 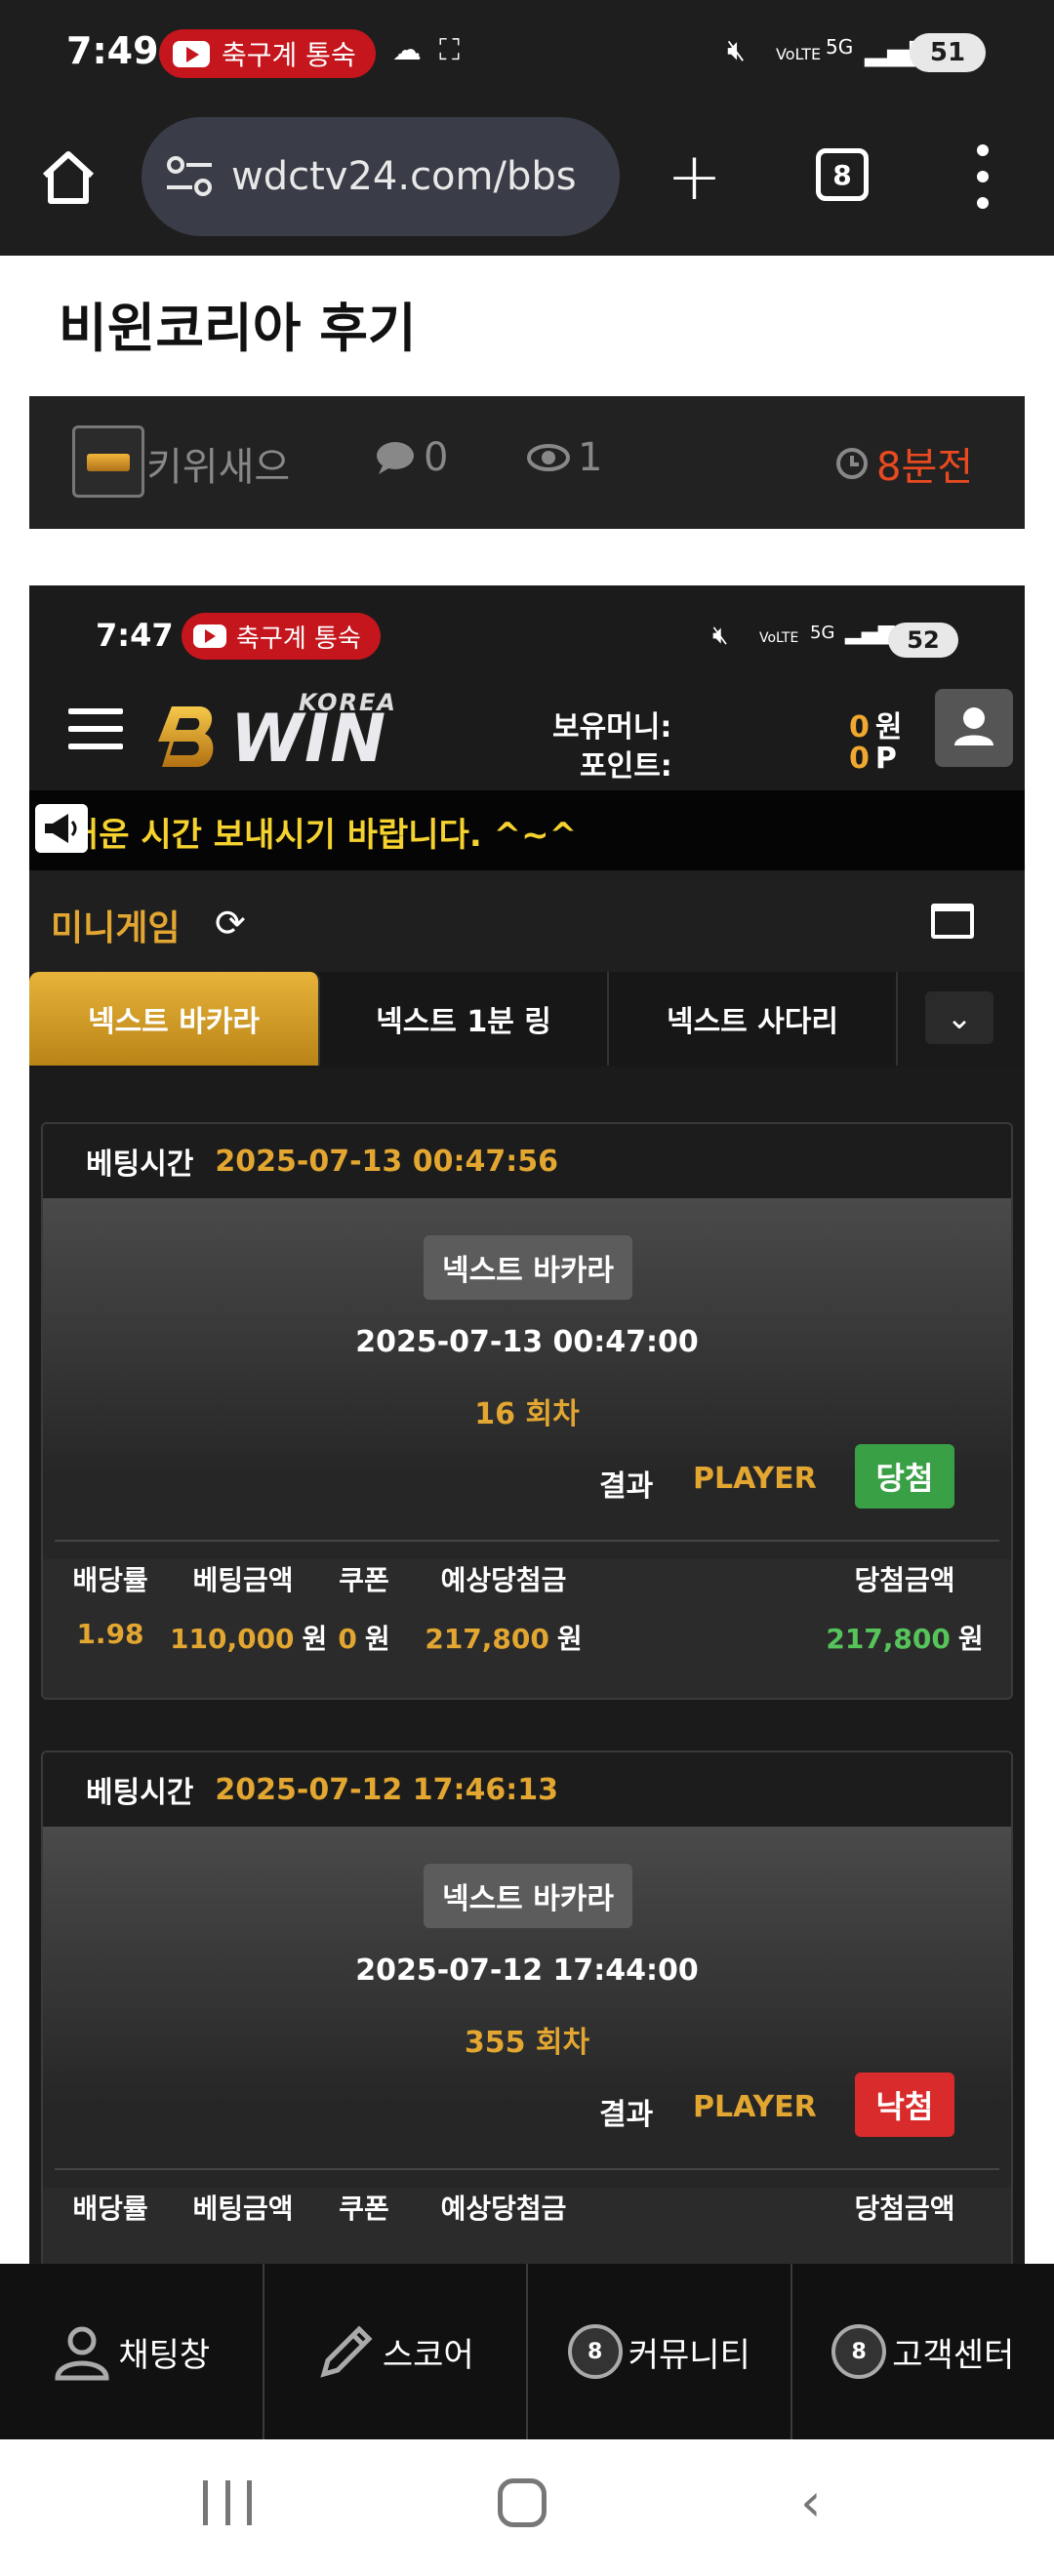 I want to click on point-value: 0P, so click(x=873, y=759).